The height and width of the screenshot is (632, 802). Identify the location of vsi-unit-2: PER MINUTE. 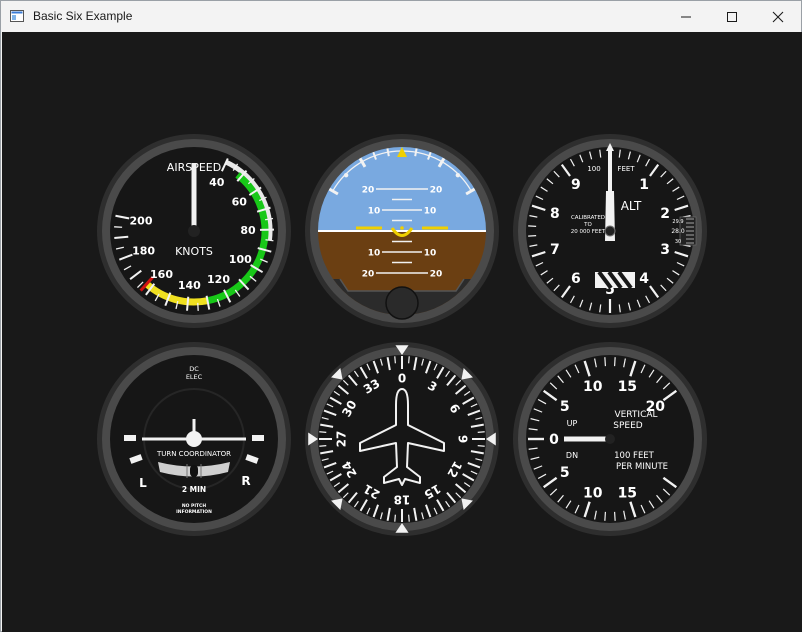
(642, 467).